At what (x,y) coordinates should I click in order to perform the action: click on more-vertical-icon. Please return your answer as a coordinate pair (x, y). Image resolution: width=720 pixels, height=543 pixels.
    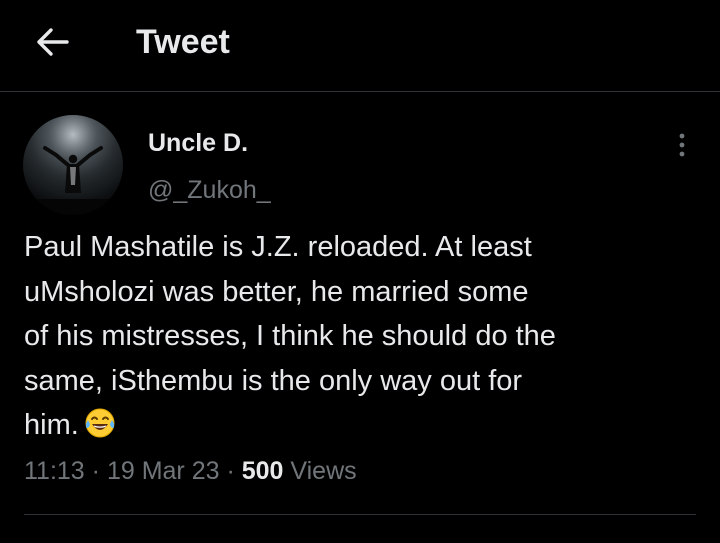
    Looking at the image, I should click on (682, 145).